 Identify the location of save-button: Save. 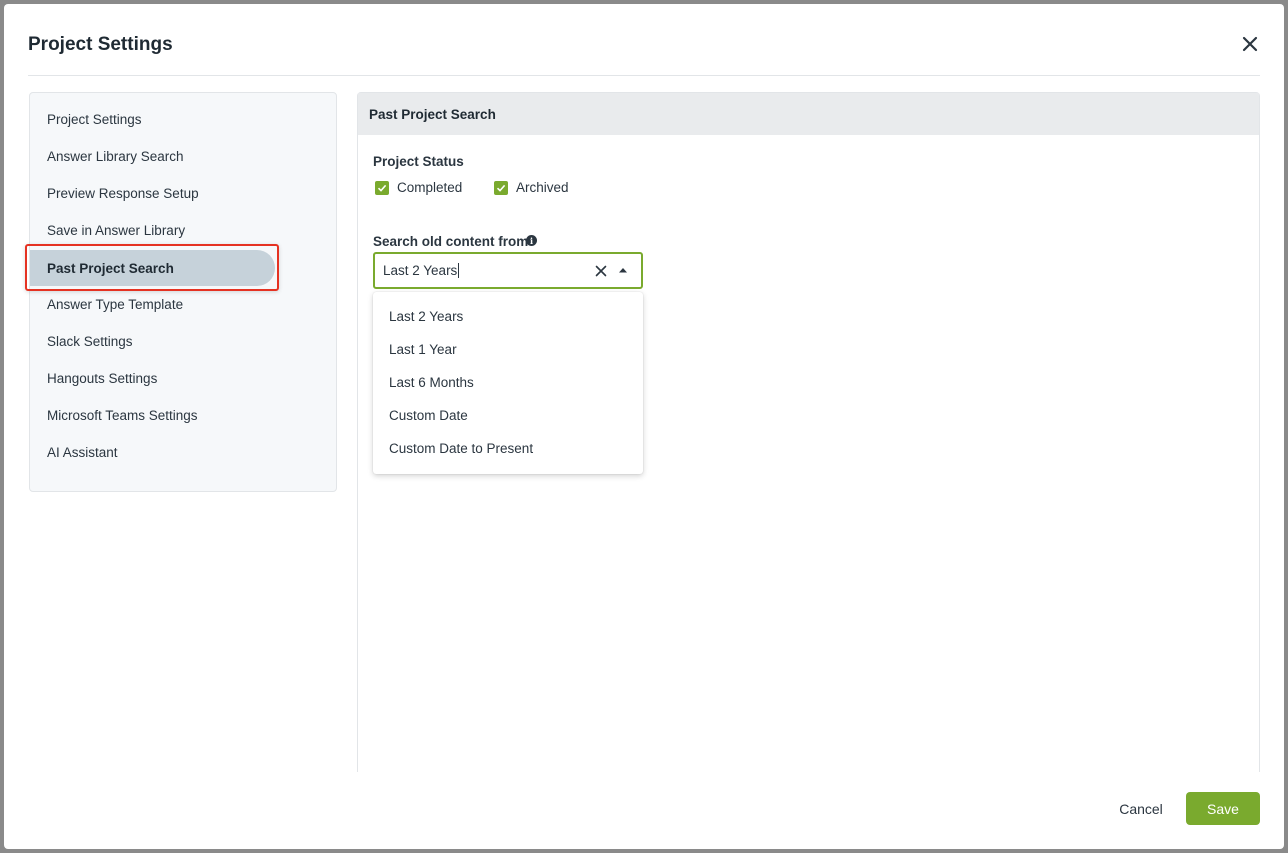
(1223, 808).